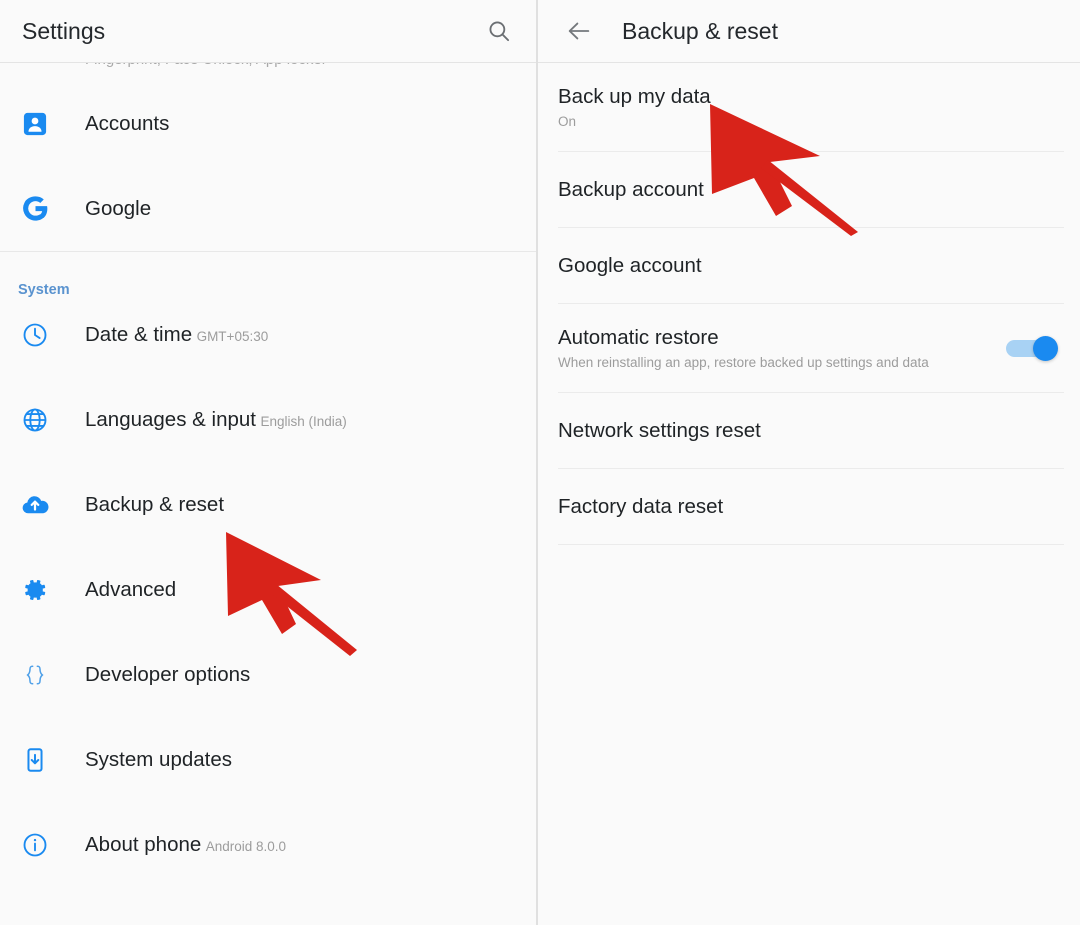 This screenshot has width=1080, height=925. Describe the element at coordinates (631, 189) in the screenshot. I see `list-item-label: Backup account` at that location.